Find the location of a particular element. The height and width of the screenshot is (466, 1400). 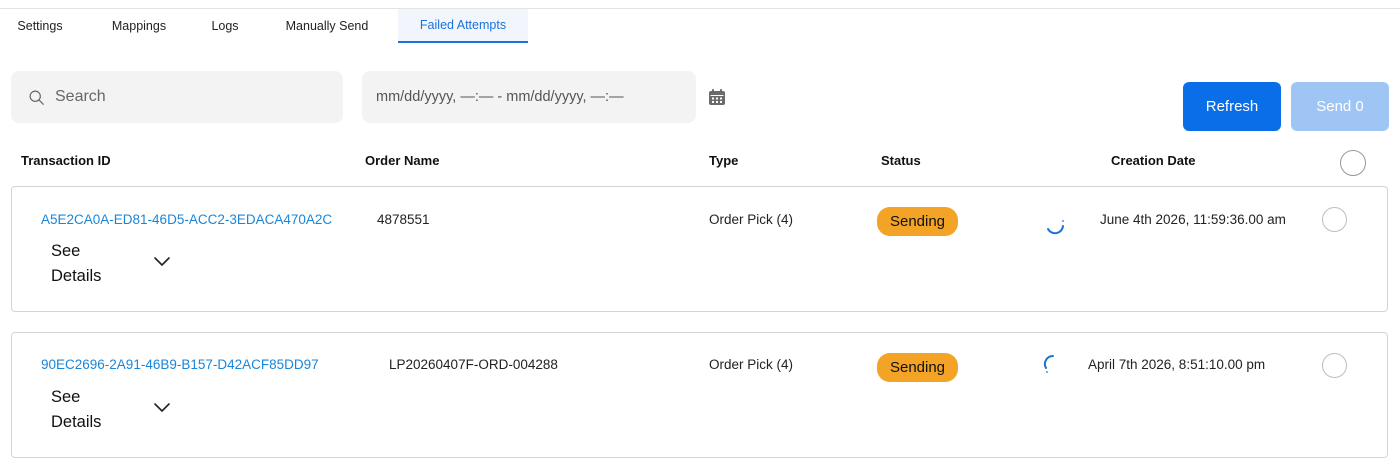

tab-manually-send: Manually Send is located at coordinates (327, 26).